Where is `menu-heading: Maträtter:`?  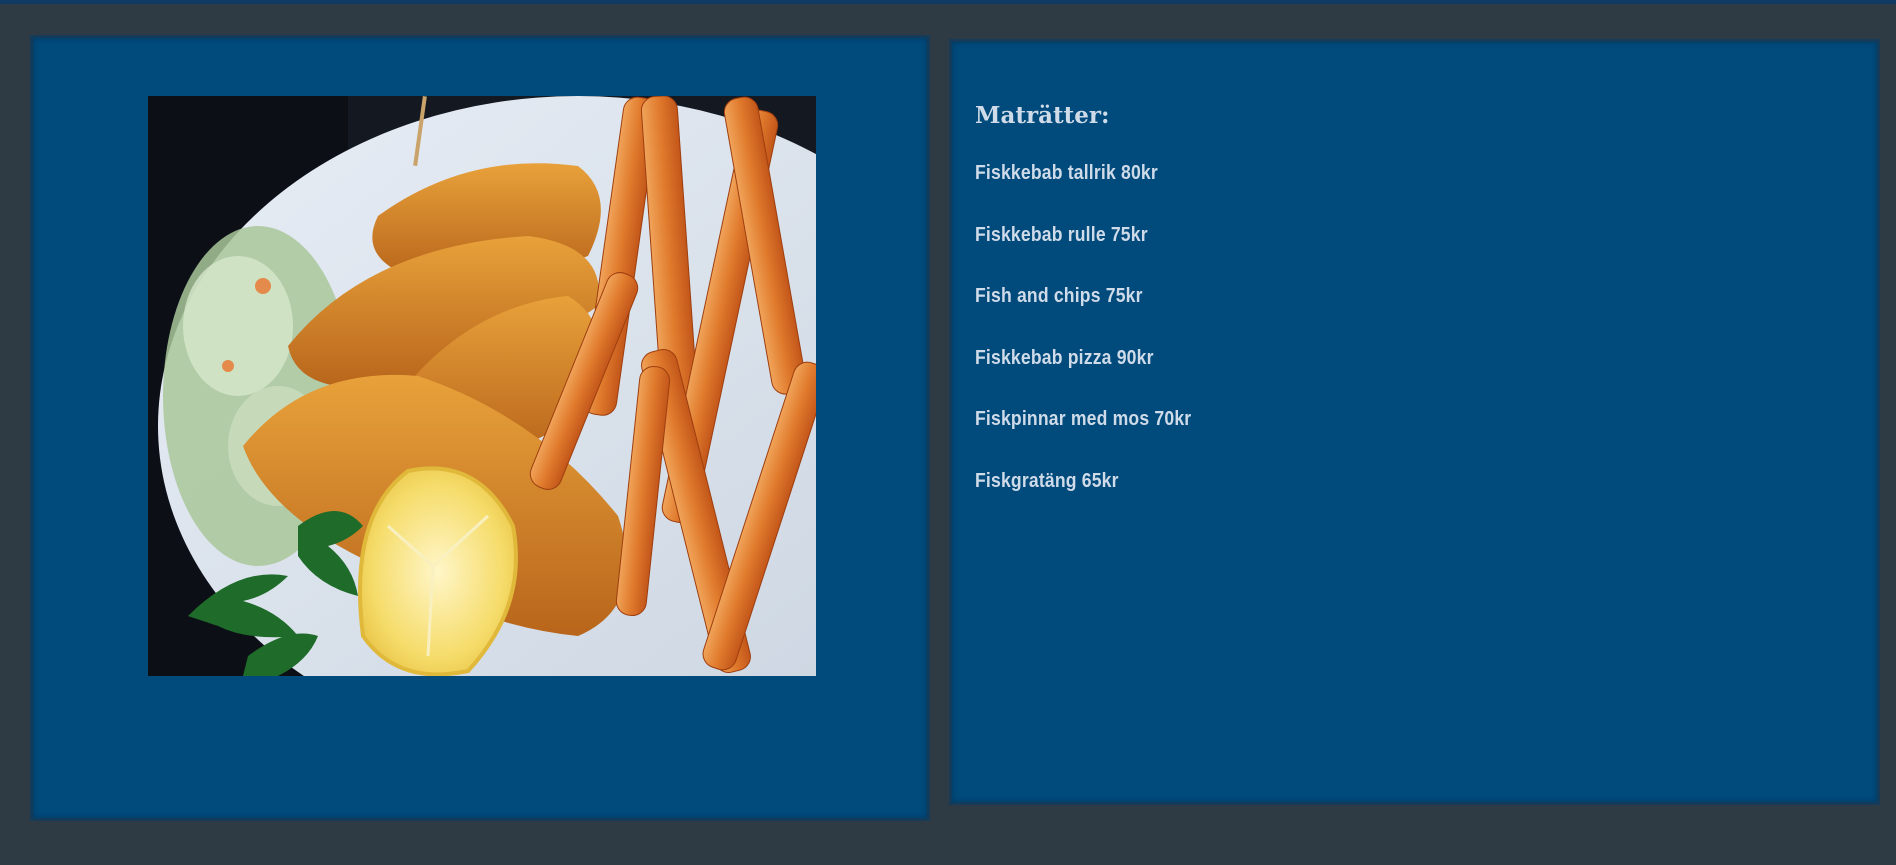 menu-heading: Maträtter: is located at coordinates (1042, 115).